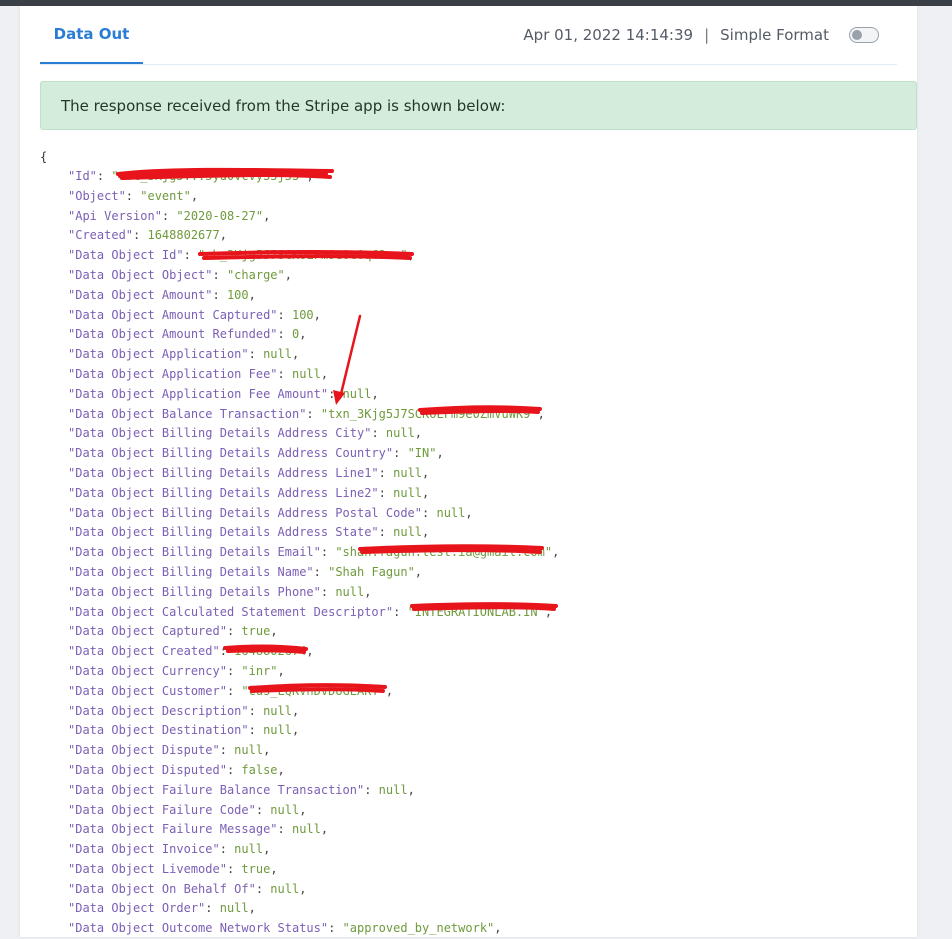 Image resolution: width=952 pixels, height=939 pixels. Describe the element at coordinates (44, 157) in the screenshot. I see `open-brace: {` at that location.